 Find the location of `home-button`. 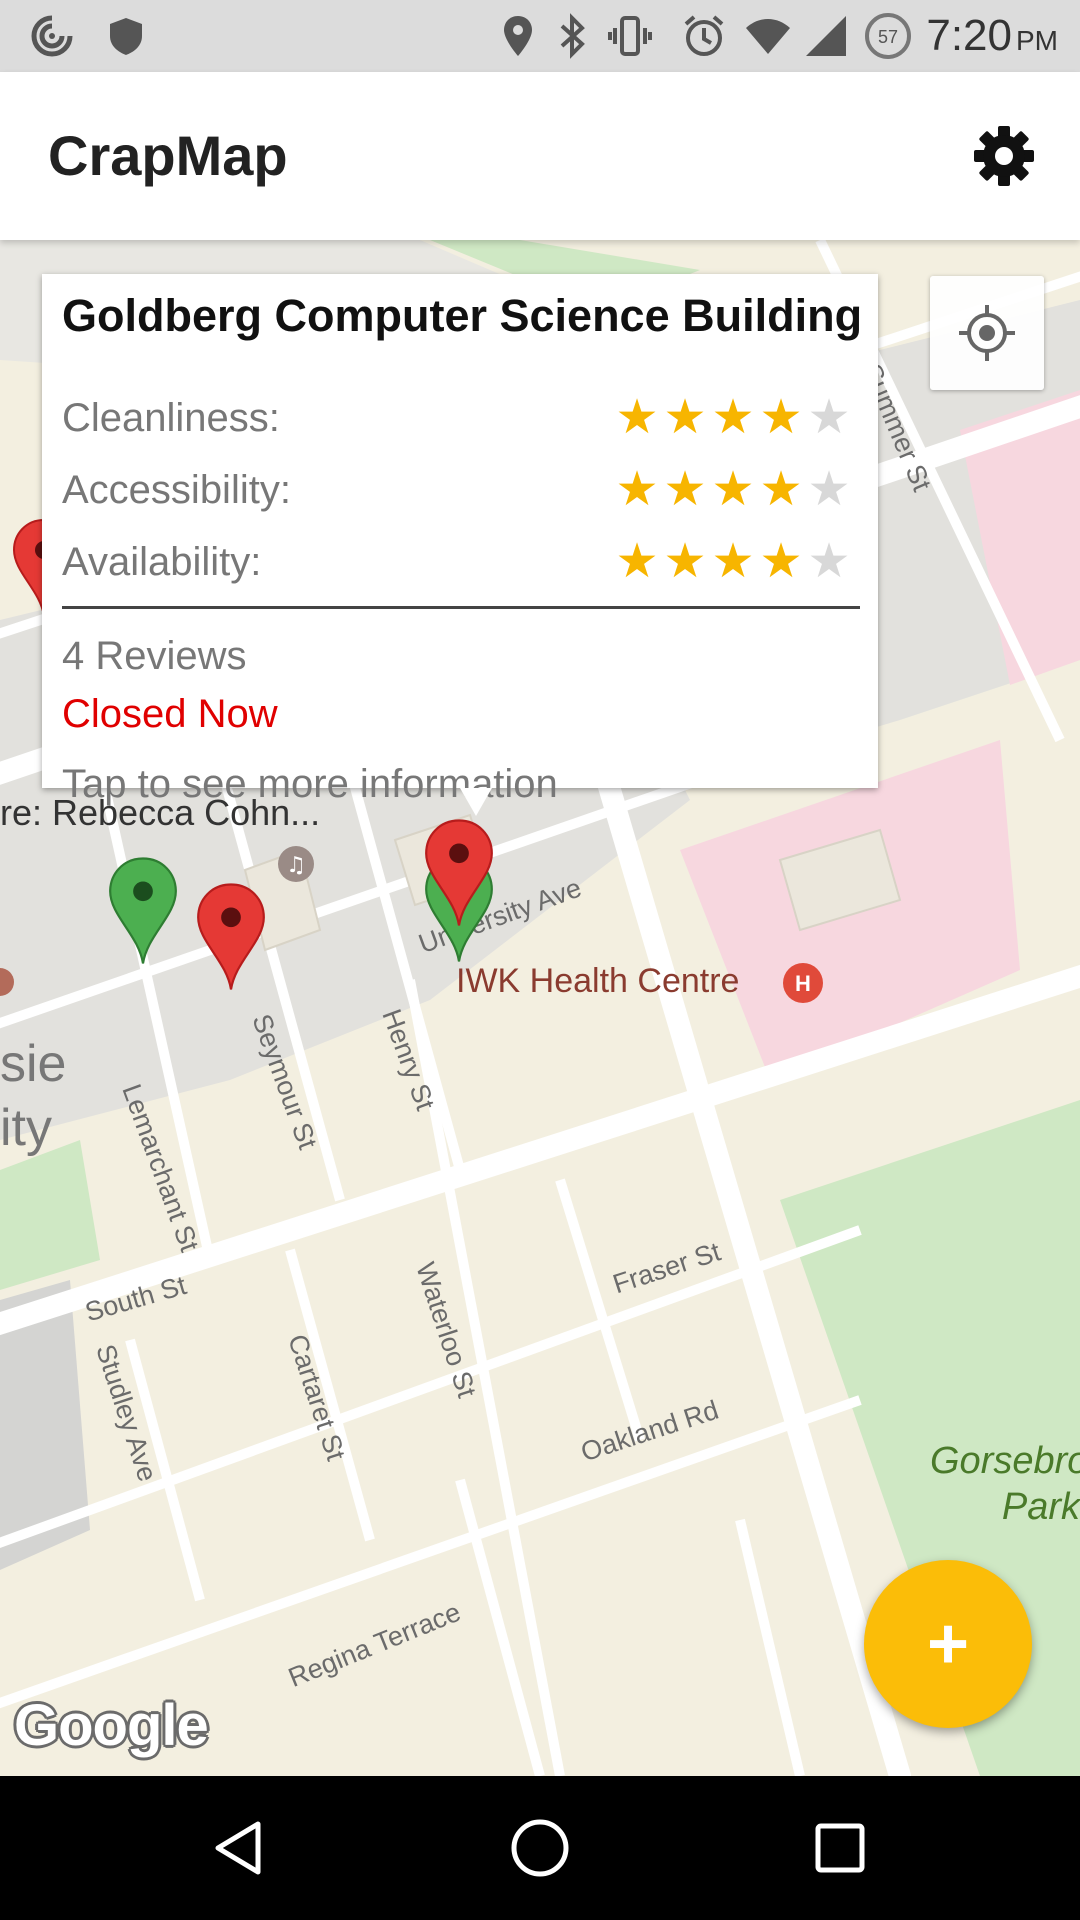

home-button is located at coordinates (540, 1848).